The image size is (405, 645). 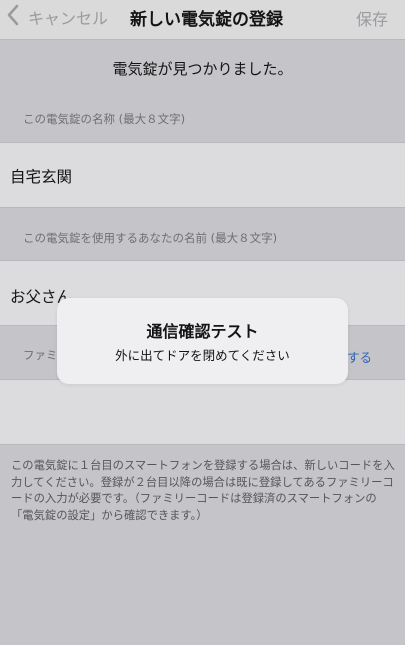 What do you see at coordinates (202, 331) in the screenshot?
I see `alert-title: 通信確認テスト` at bounding box center [202, 331].